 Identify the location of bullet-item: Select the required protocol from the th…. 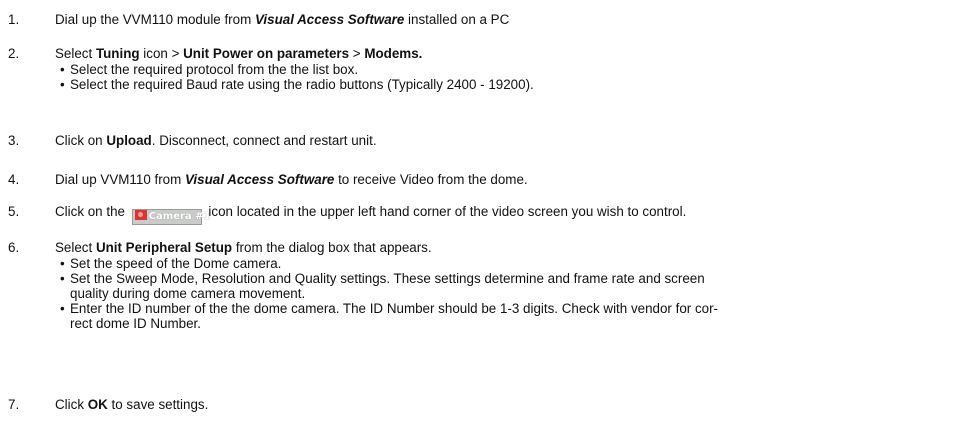
(296, 69).